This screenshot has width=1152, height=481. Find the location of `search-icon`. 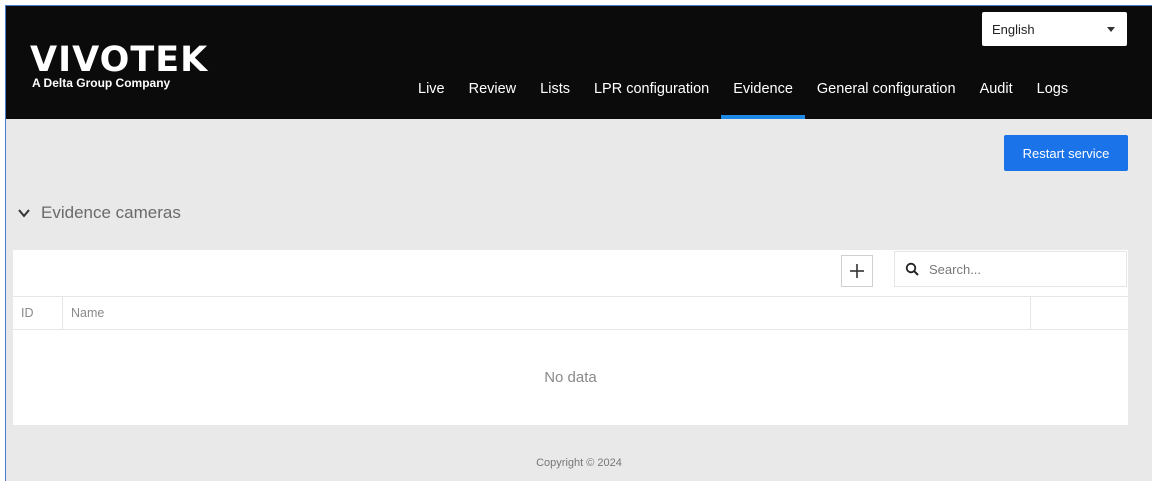

search-icon is located at coordinates (912, 269).